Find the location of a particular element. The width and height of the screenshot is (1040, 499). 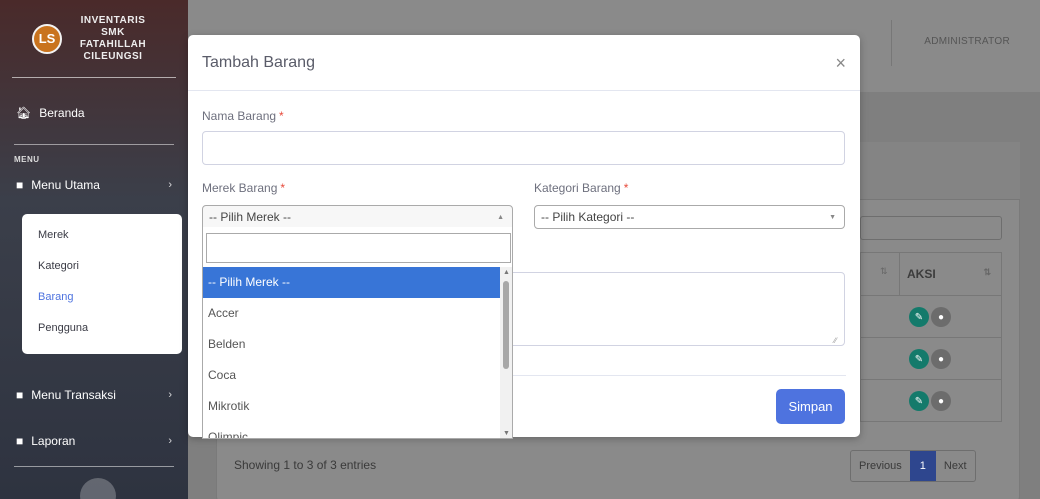

pagination: Previous 1 Next is located at coordinates (913, 466).